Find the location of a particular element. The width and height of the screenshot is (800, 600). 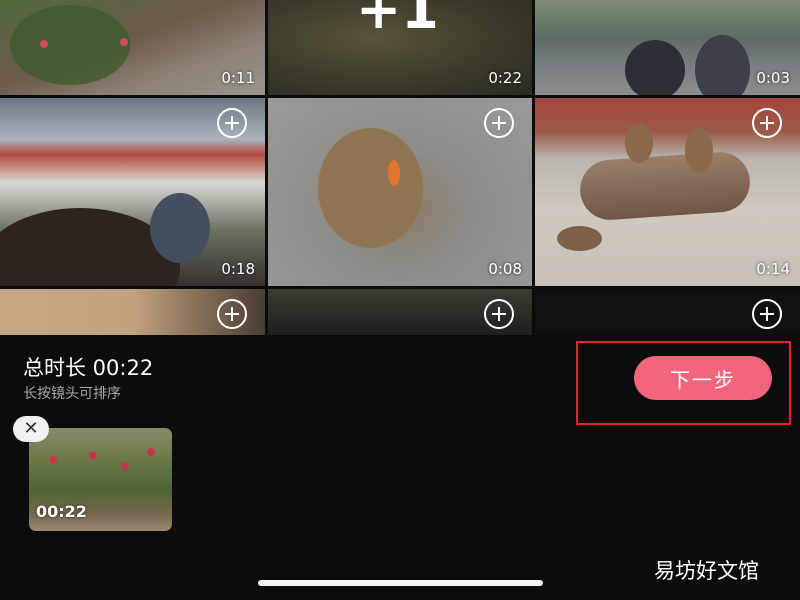

media-tile: +1 0:22 is located at coordinates (400, 47).